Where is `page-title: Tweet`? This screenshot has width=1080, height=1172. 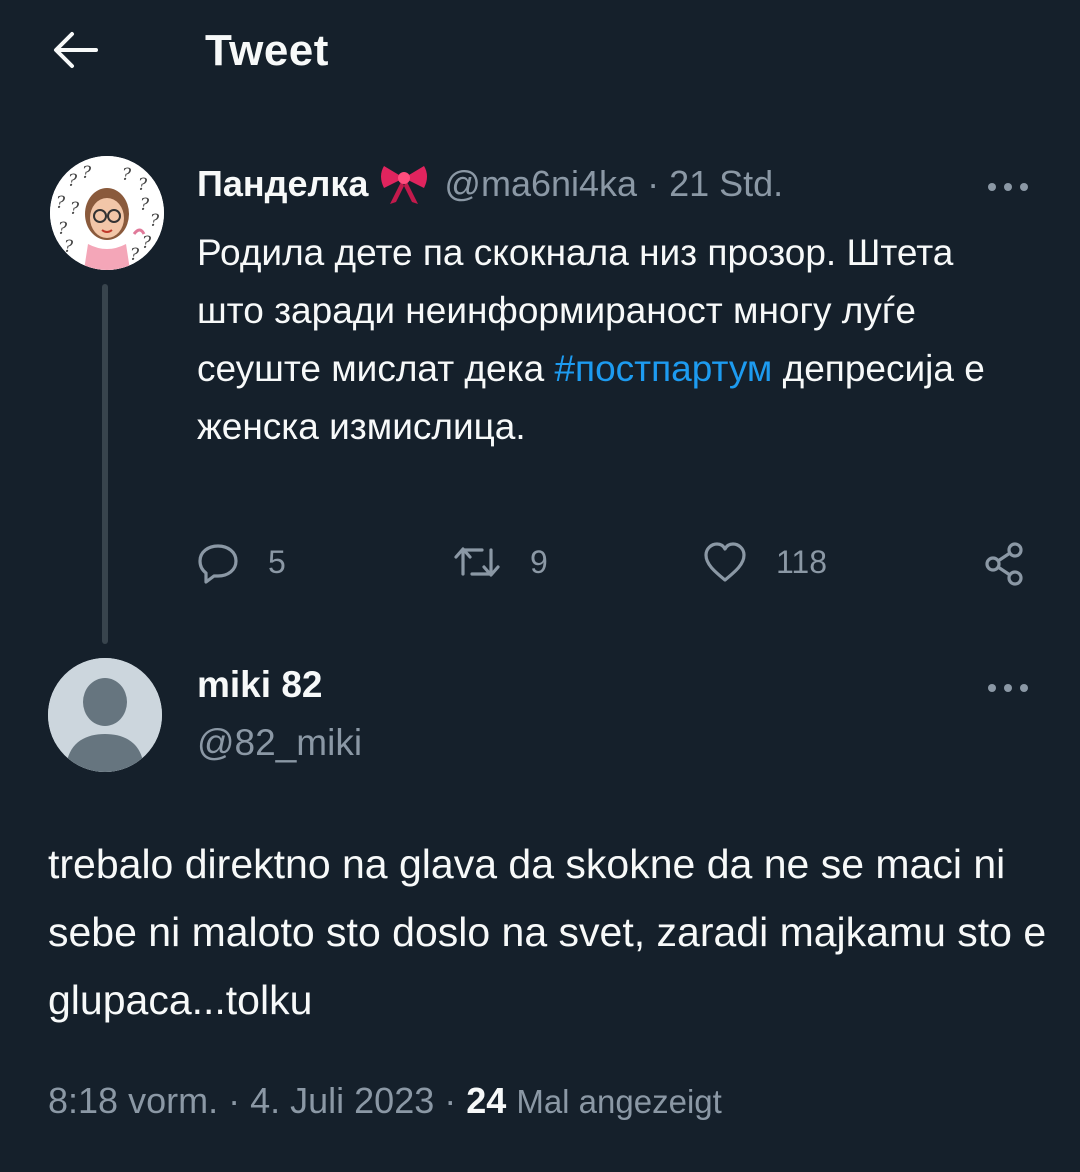 page-title: Tweet is located at coordinates (267, 50).